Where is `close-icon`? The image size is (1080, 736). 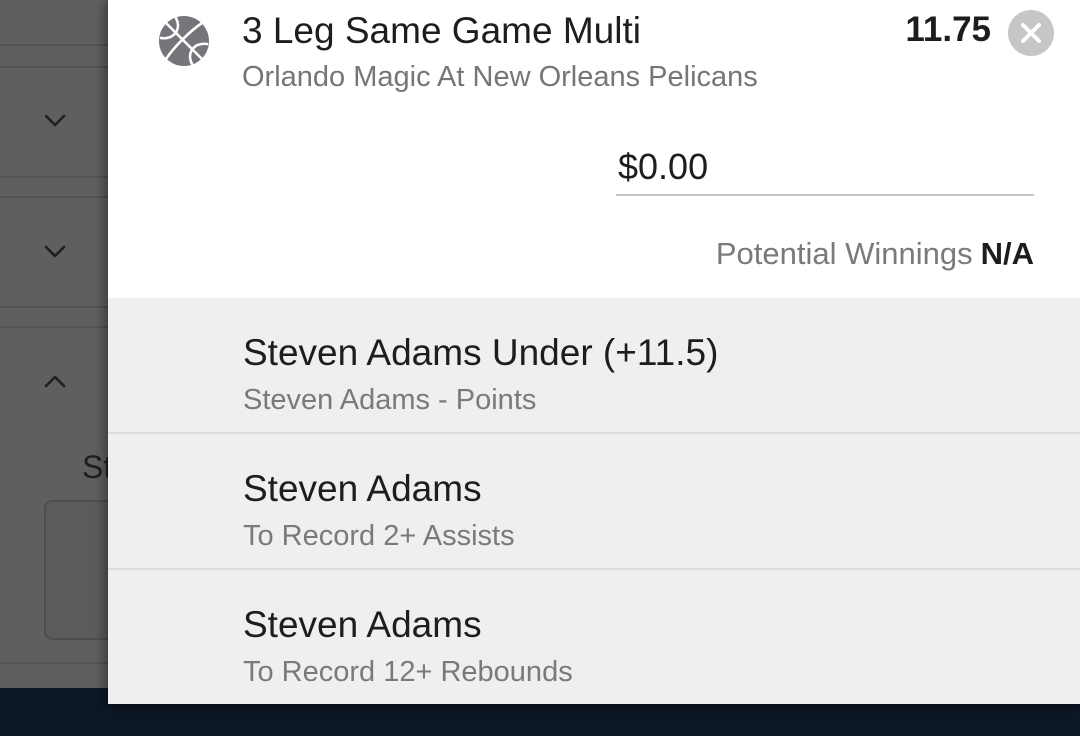
close-icon is located at coordinates (1031, 33).